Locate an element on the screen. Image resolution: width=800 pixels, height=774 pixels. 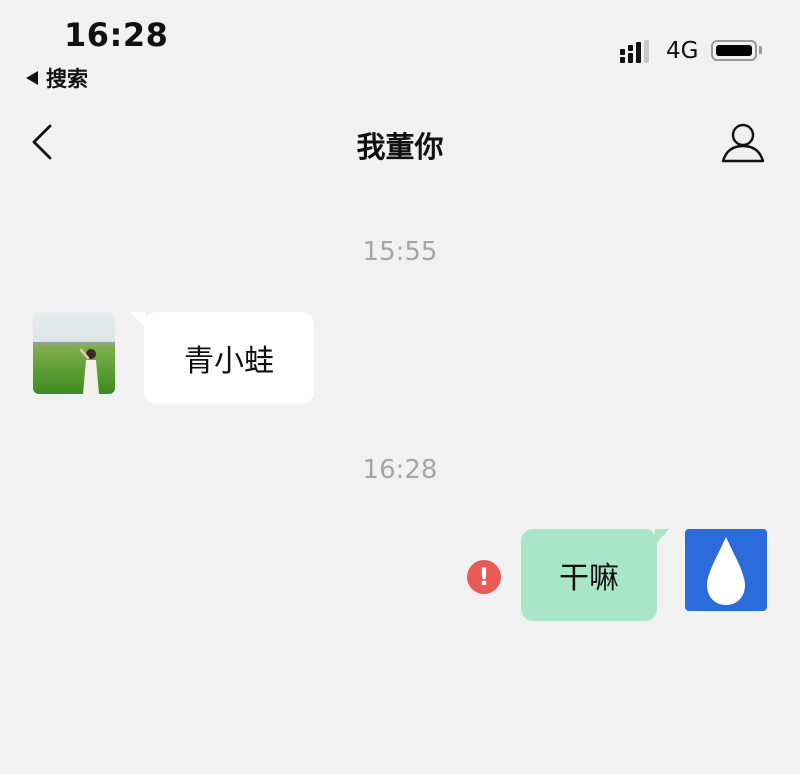
battery-icon is located at coordinates (734, 50).